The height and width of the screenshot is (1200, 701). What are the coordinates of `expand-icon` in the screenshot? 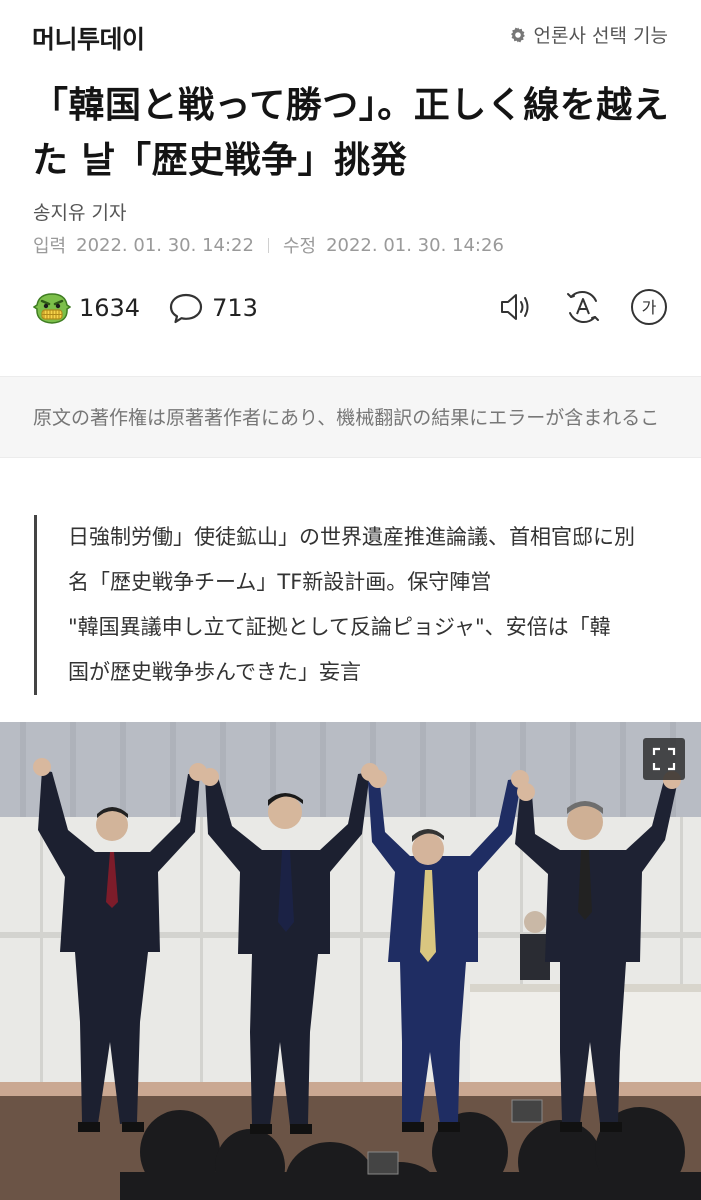 It's located at (664, 759).